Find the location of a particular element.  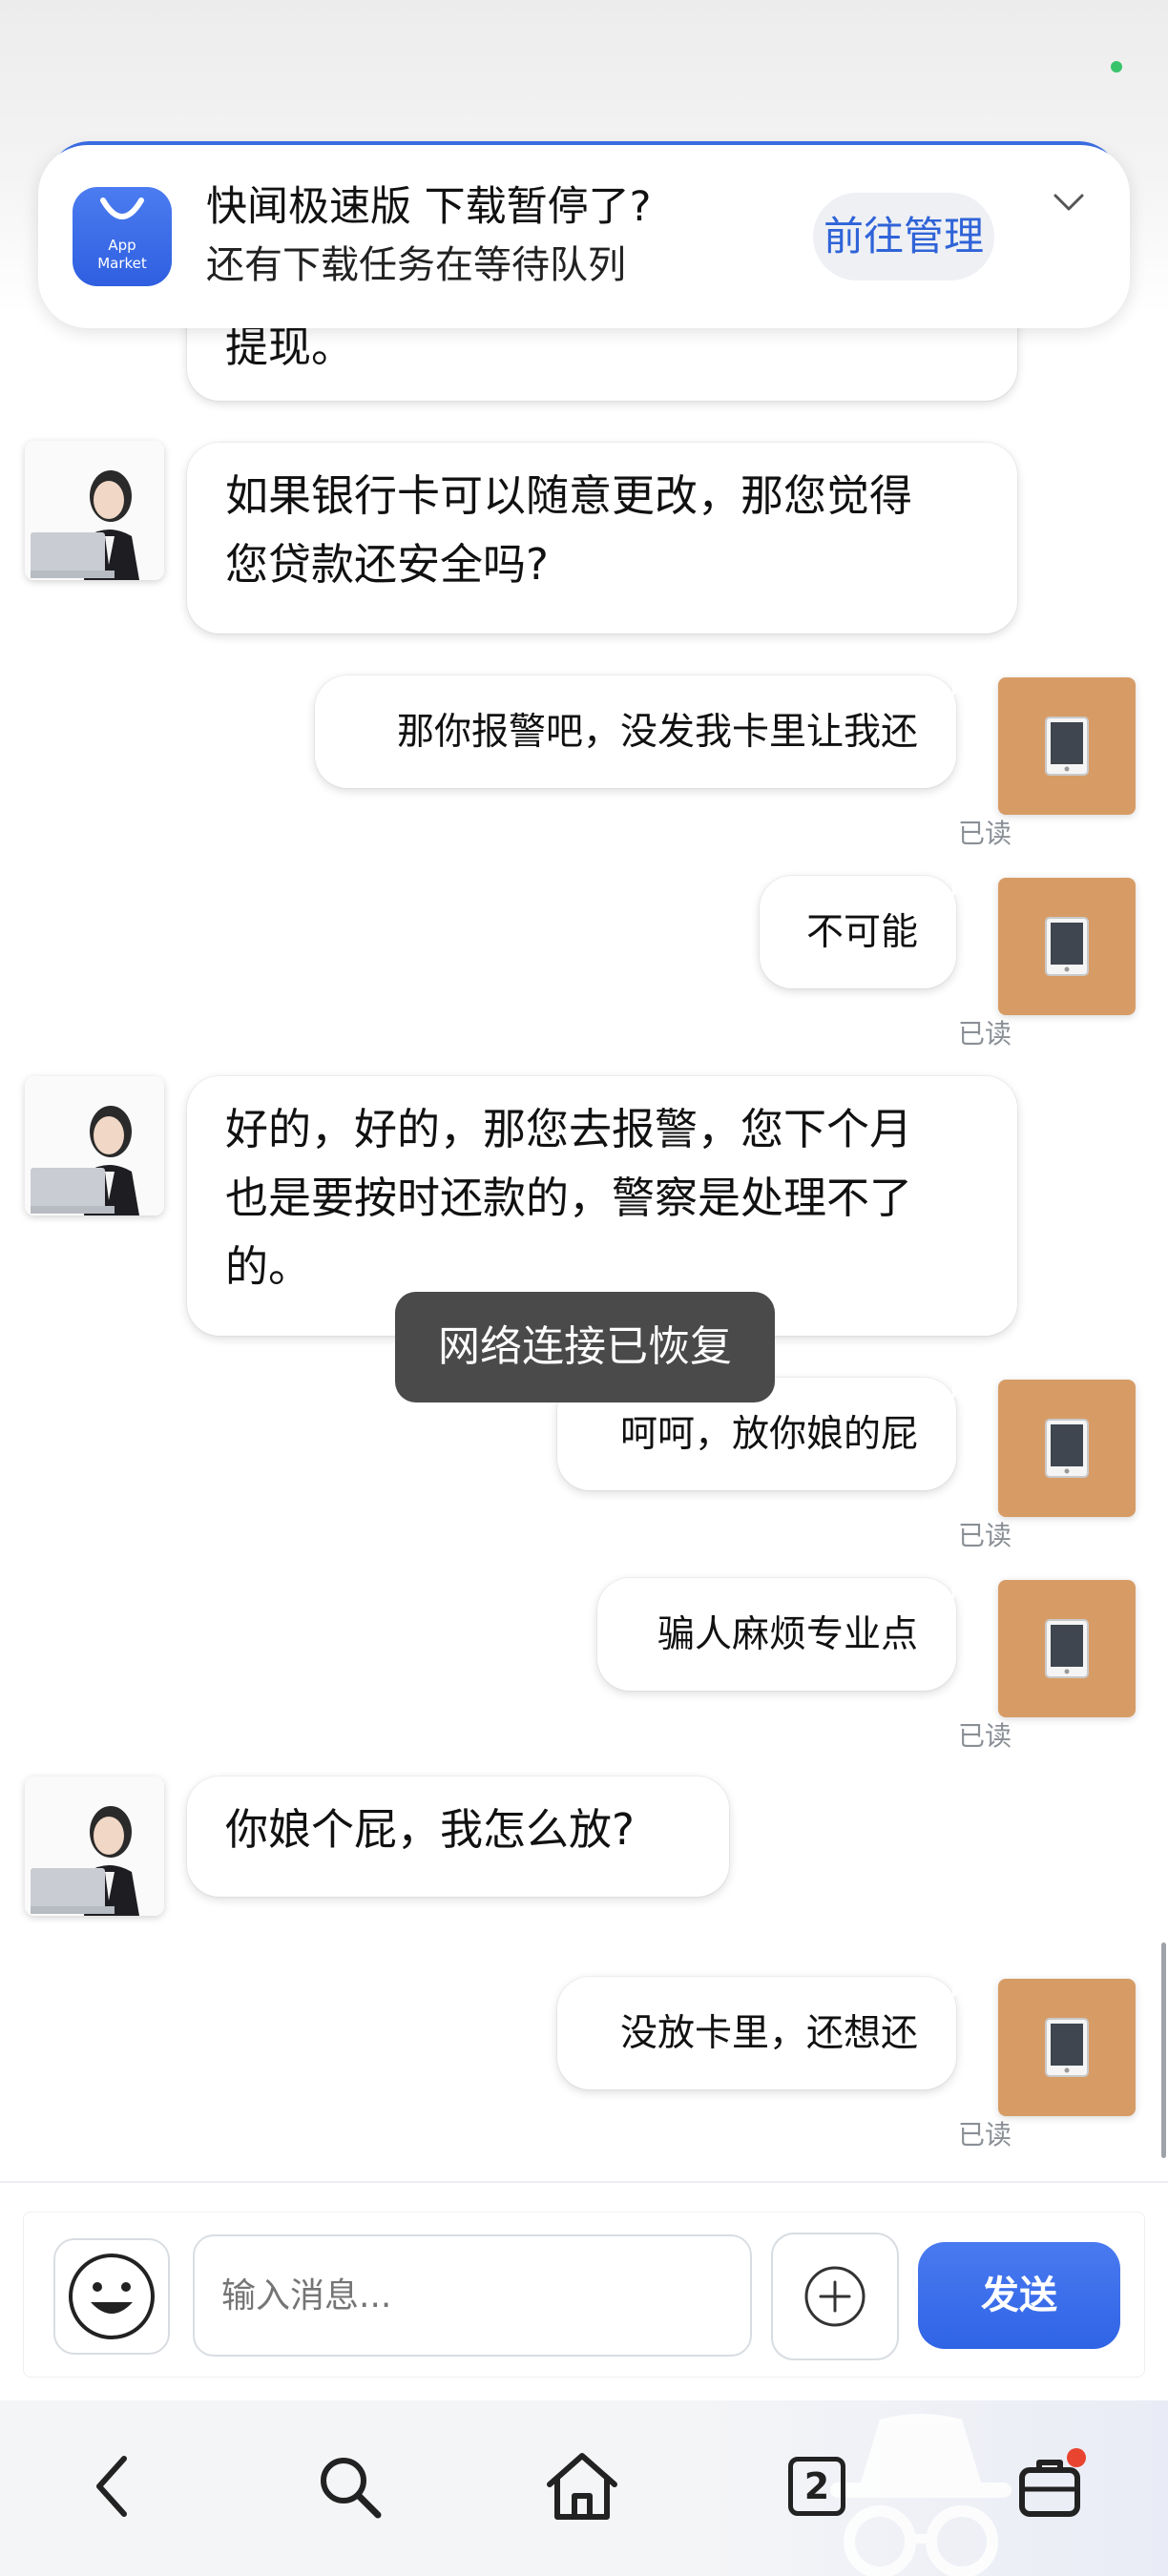

message-line: 骗人麻烦专业点 is located at coordinates (787, 1634).